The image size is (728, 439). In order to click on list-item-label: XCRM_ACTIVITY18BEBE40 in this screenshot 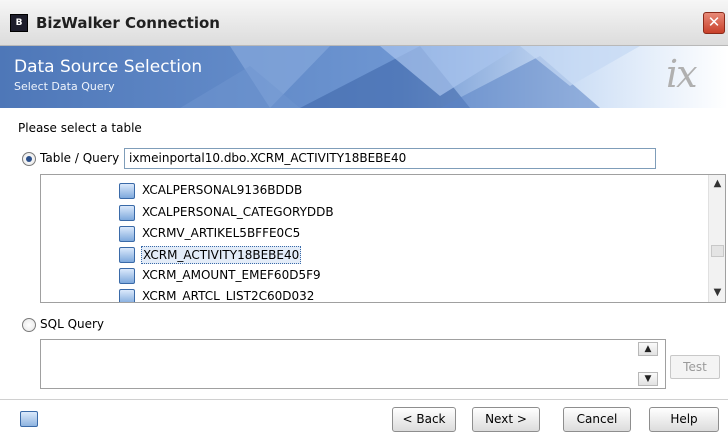, I will do `click(221, 255)`.